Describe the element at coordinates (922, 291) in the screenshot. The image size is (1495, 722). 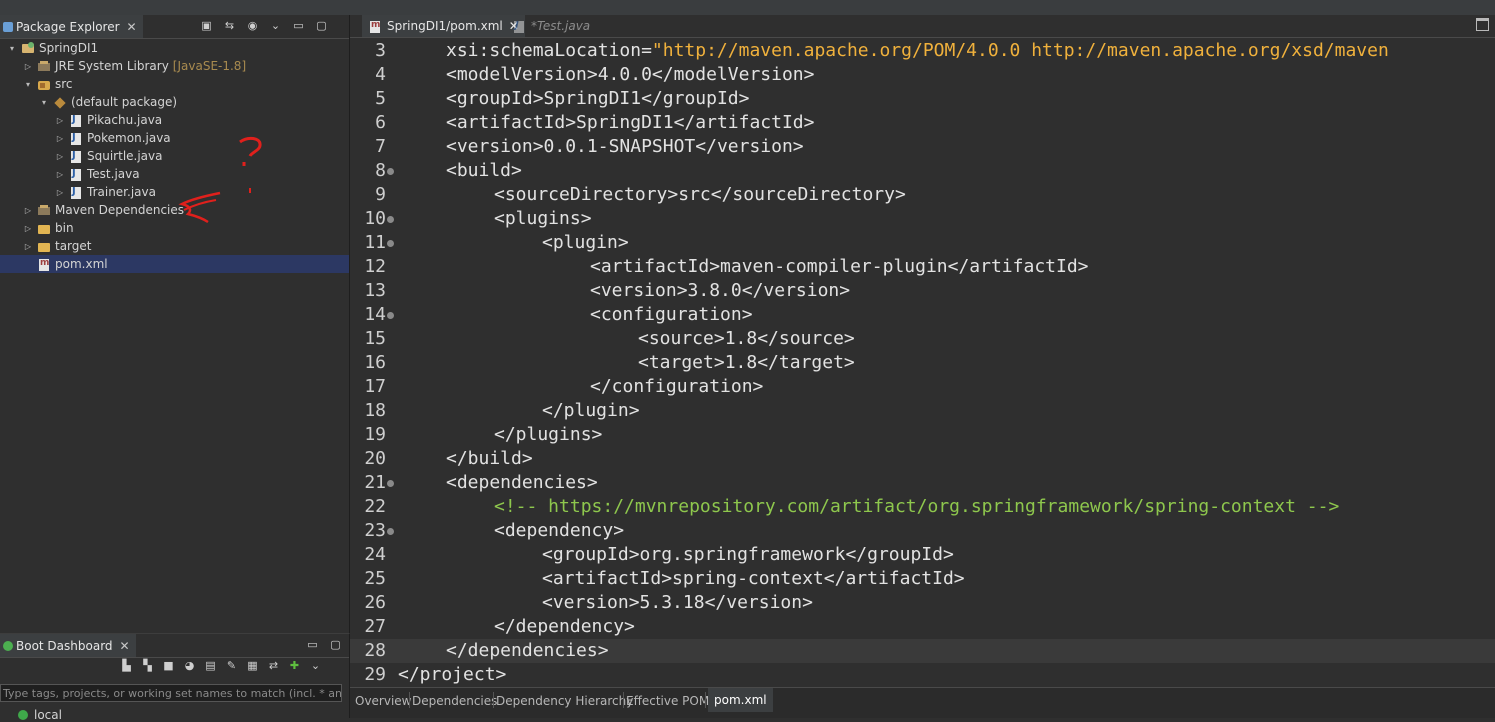
I see `code-line: 13 <version>3.8.0</version>` at that location.